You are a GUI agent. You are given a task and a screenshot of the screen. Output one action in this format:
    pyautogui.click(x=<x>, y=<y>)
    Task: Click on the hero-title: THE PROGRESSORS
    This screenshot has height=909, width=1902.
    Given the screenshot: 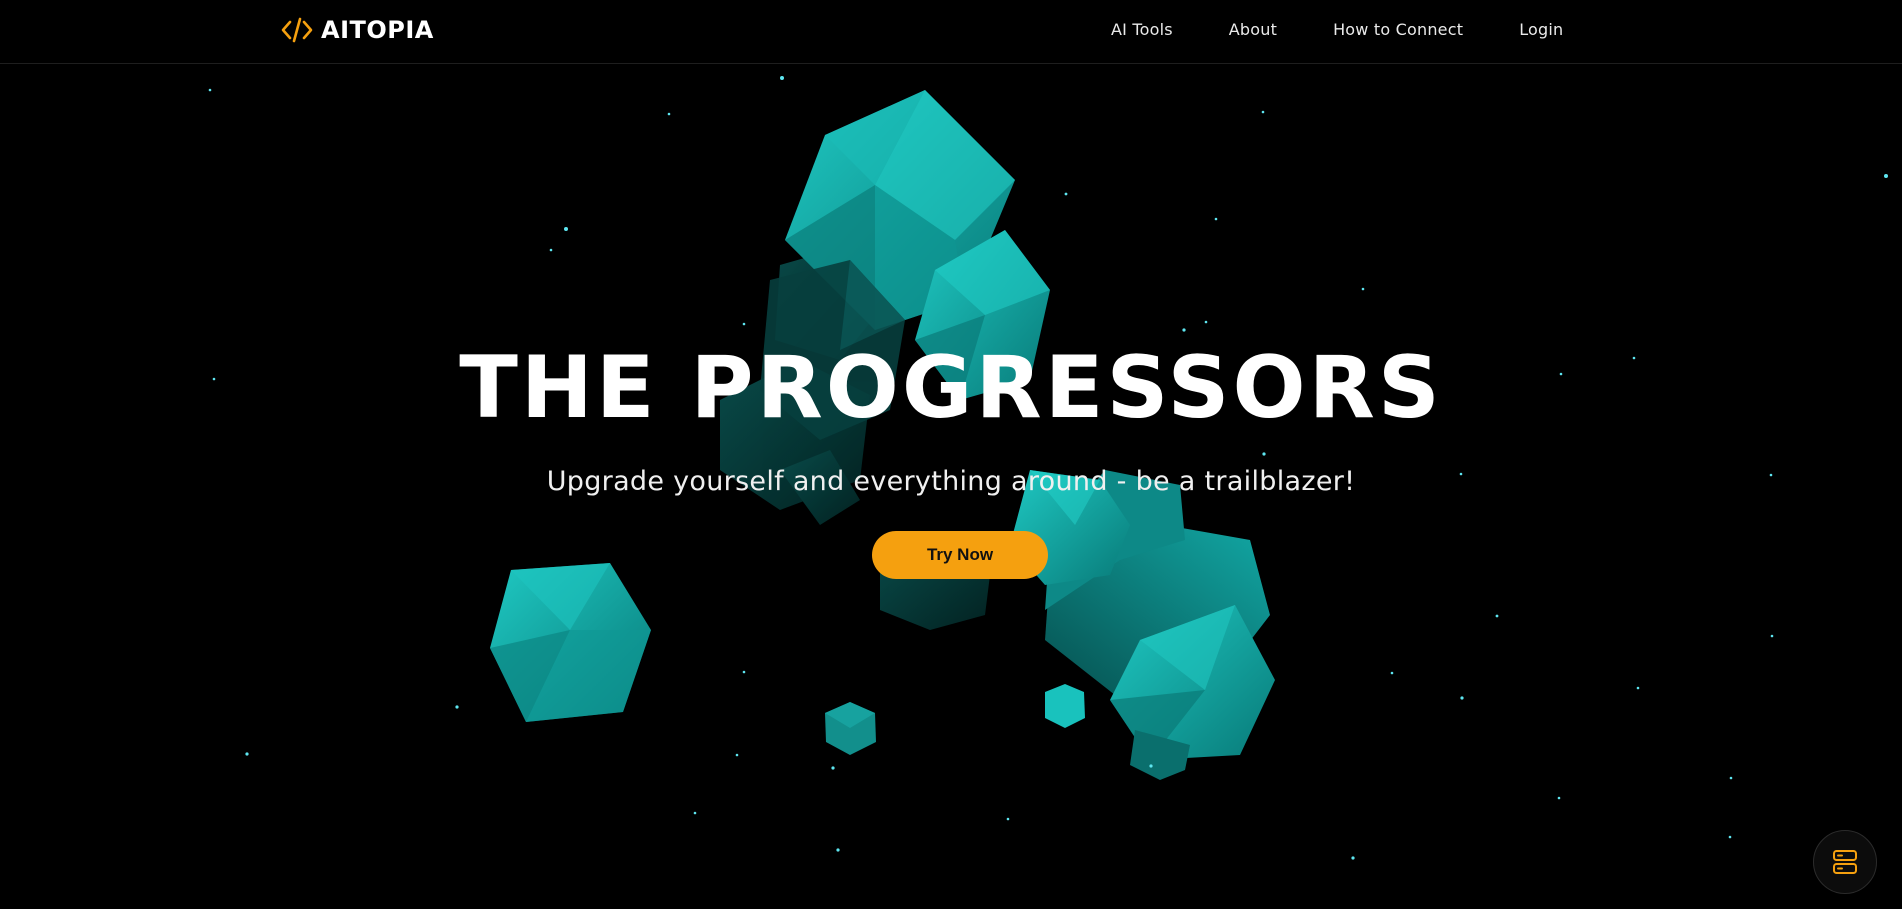 What is the action you would take?
    pyautogui.click(x=951, y=388)
    